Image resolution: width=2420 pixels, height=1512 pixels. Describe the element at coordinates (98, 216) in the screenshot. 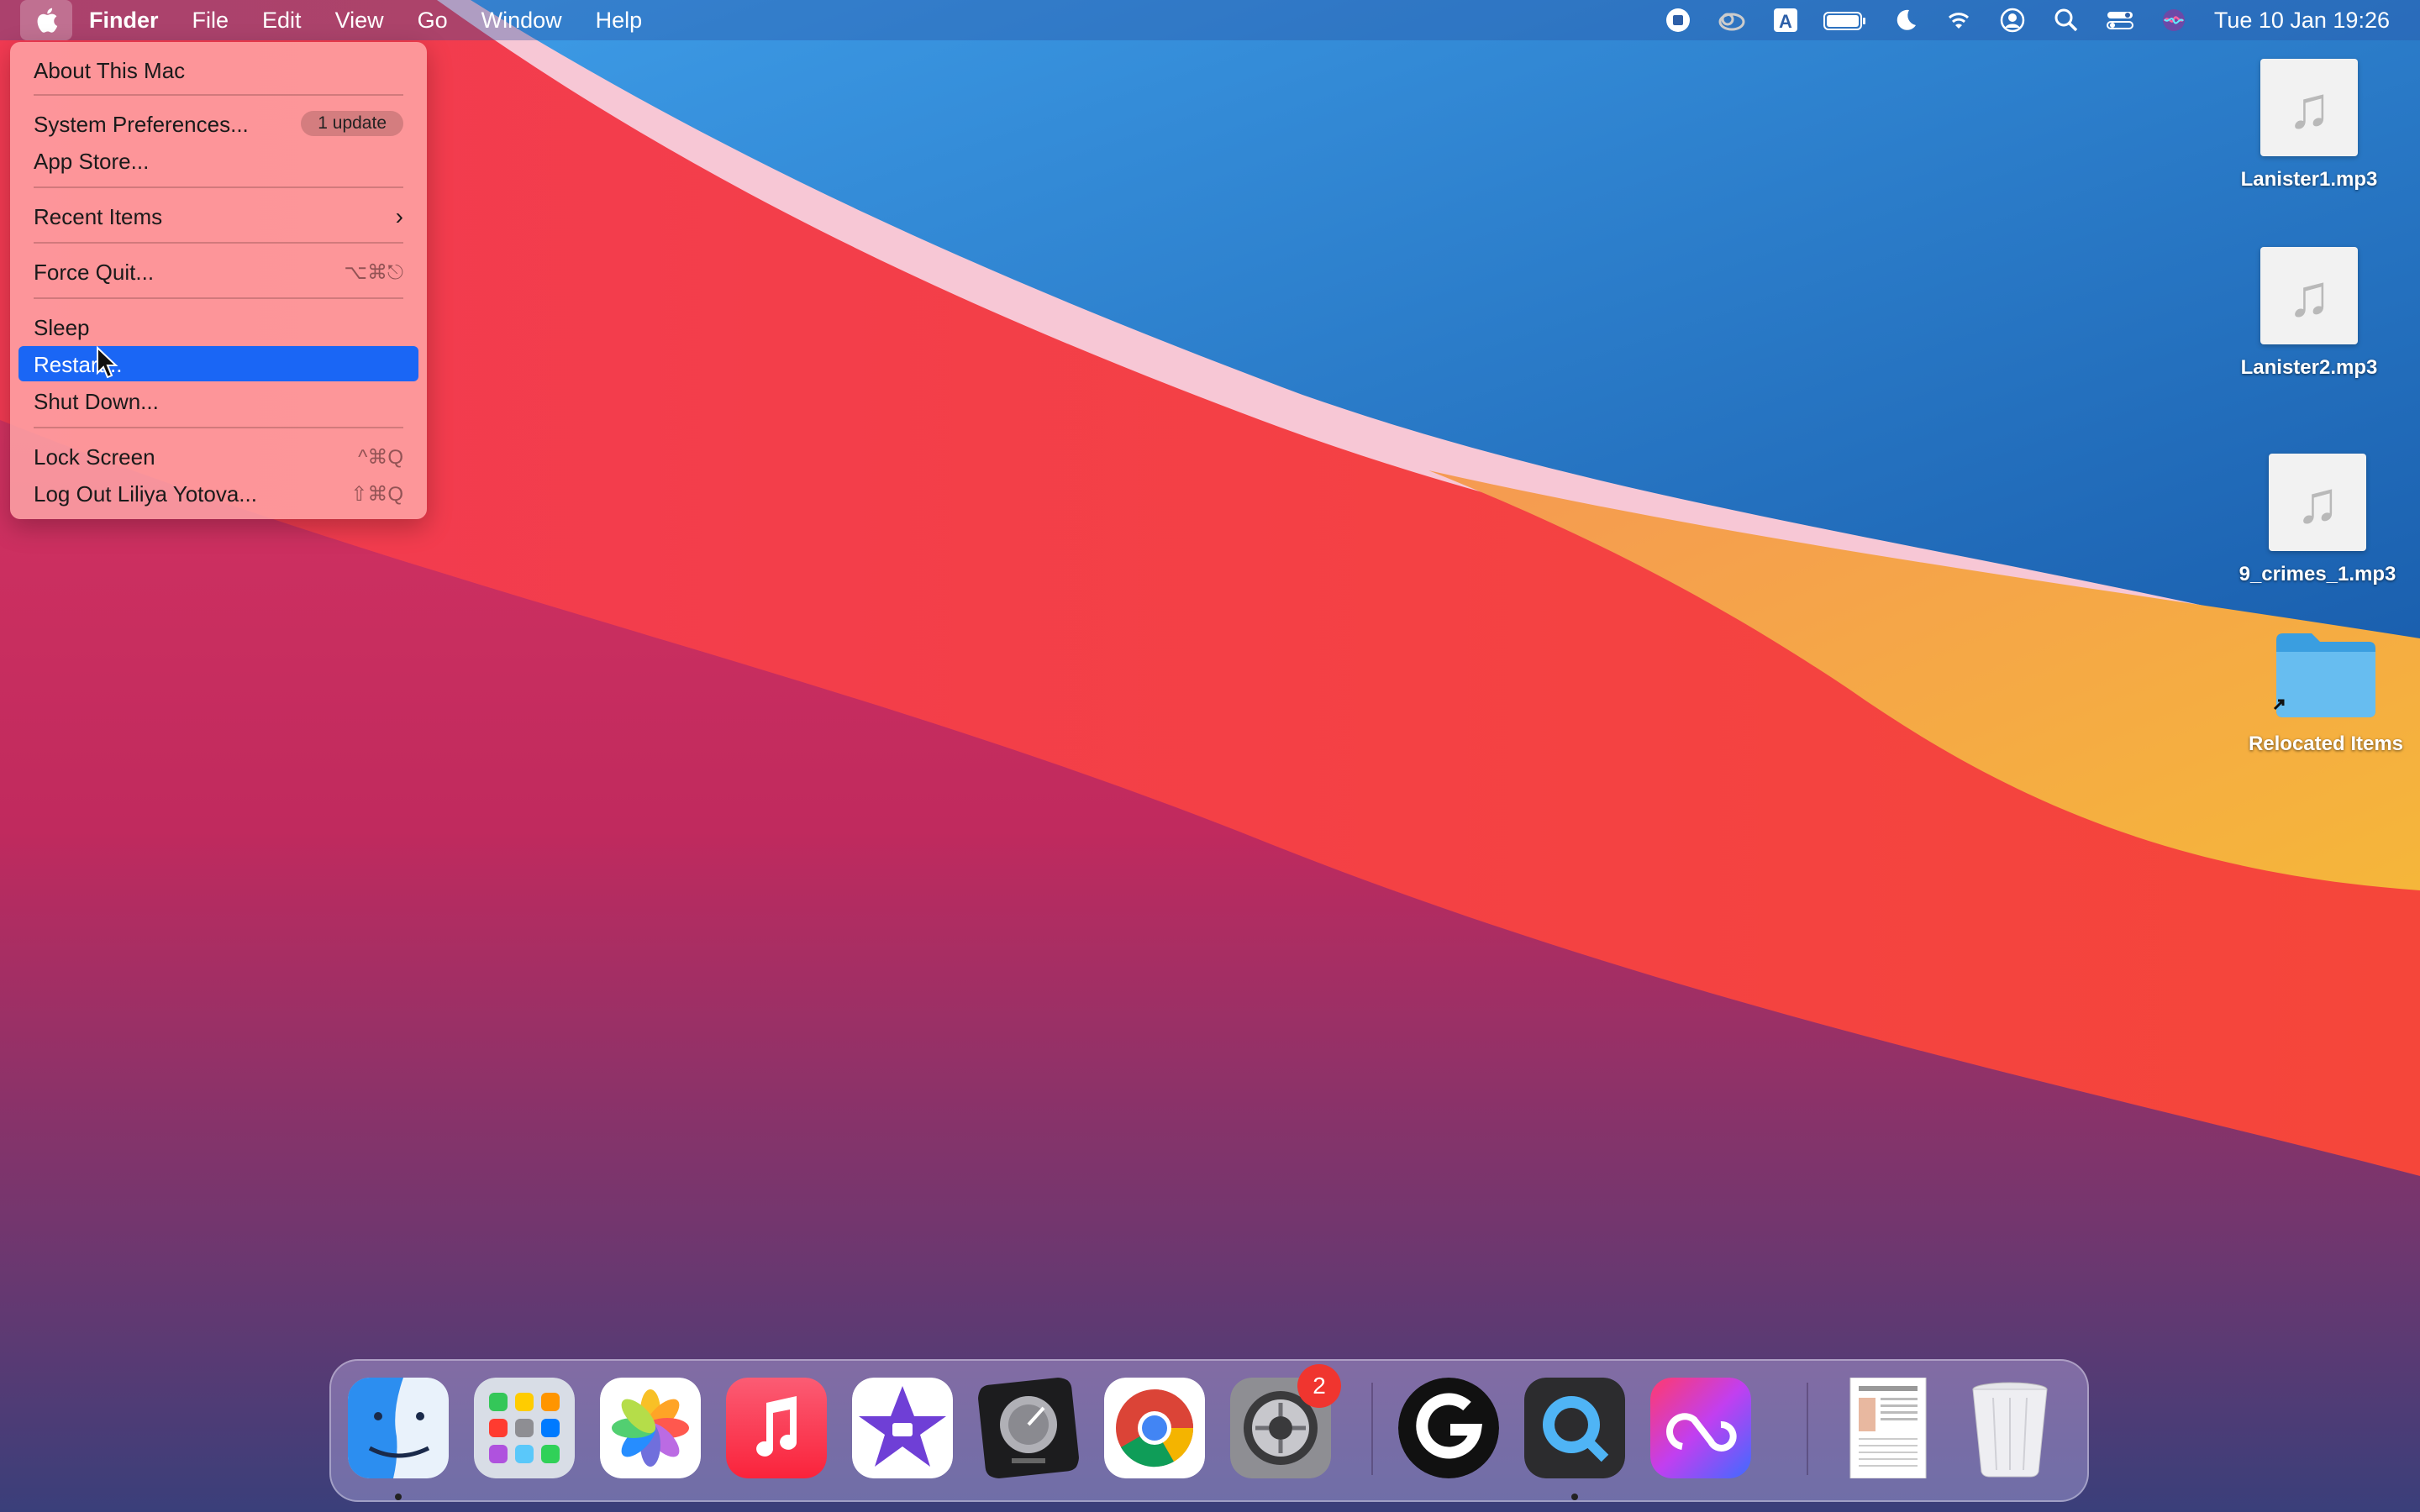

I see `menu-item-label: Recent Items` at that location.